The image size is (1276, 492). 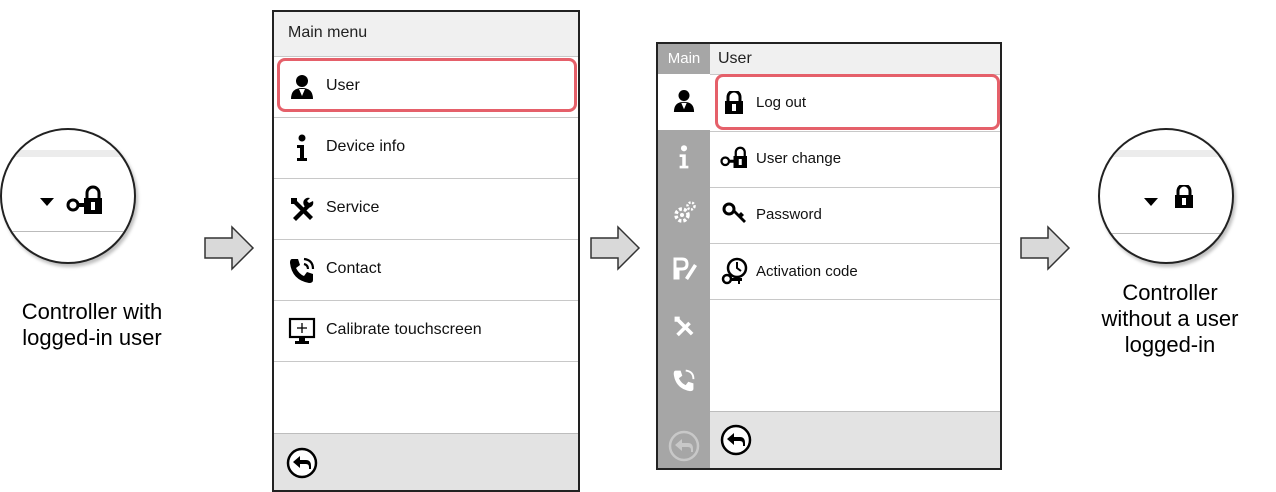 What do you see at coordinates (685, 268) in the screenshot?
I see `sidebar-program-icon` at bounding box center [685, 268].